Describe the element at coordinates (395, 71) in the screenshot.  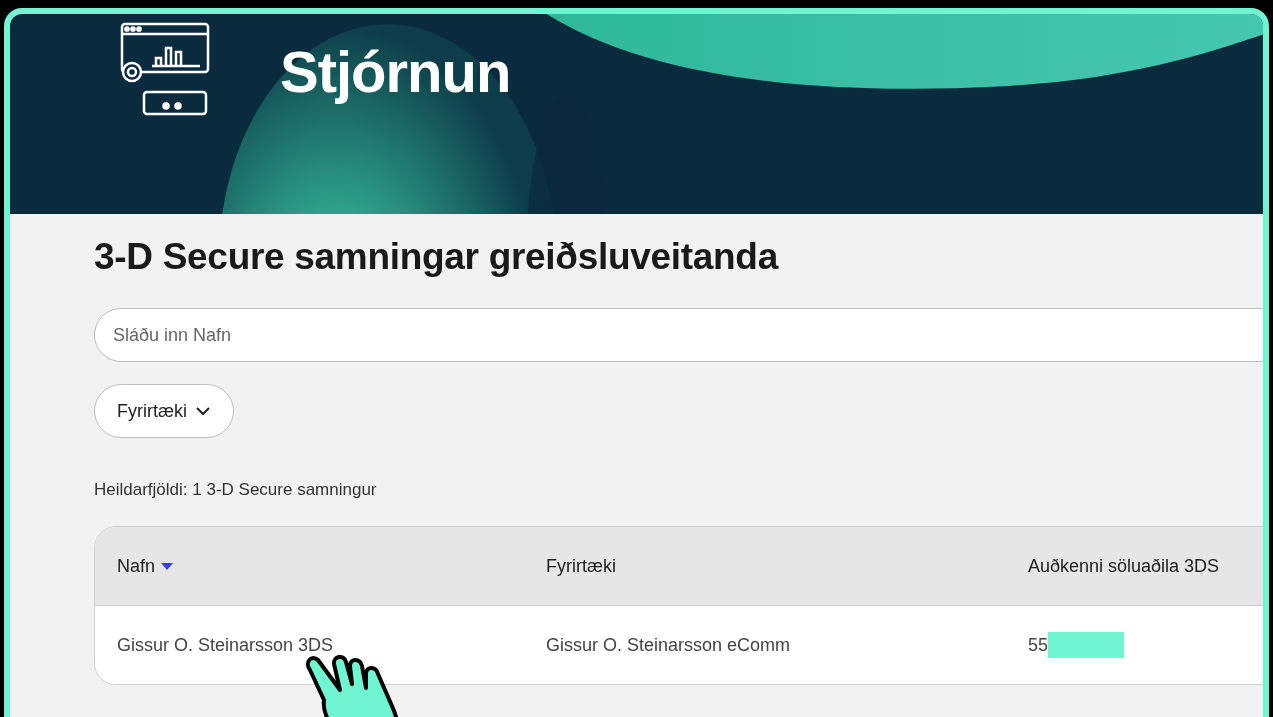
I see `app-title: Stjórnun` at that location.